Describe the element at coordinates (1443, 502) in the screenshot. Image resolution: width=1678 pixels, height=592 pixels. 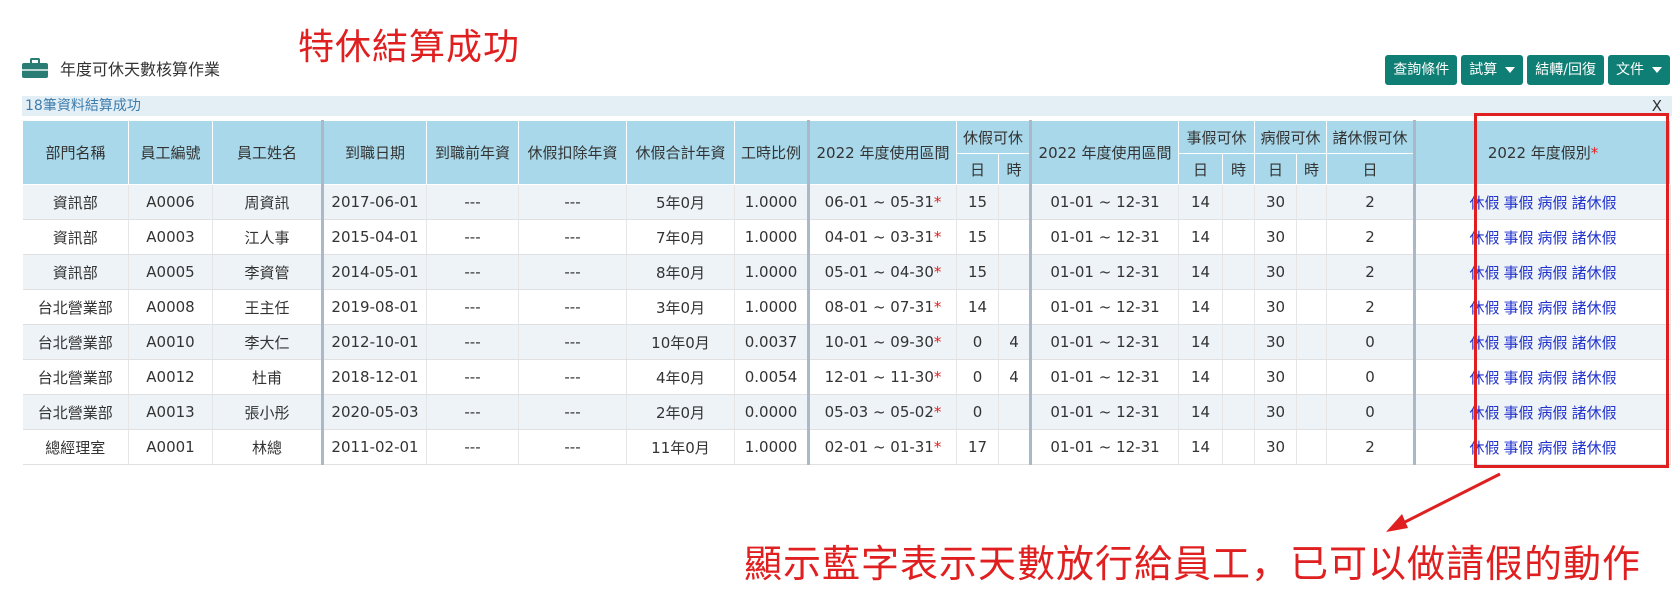
I see `annotation-arrow` at that location.